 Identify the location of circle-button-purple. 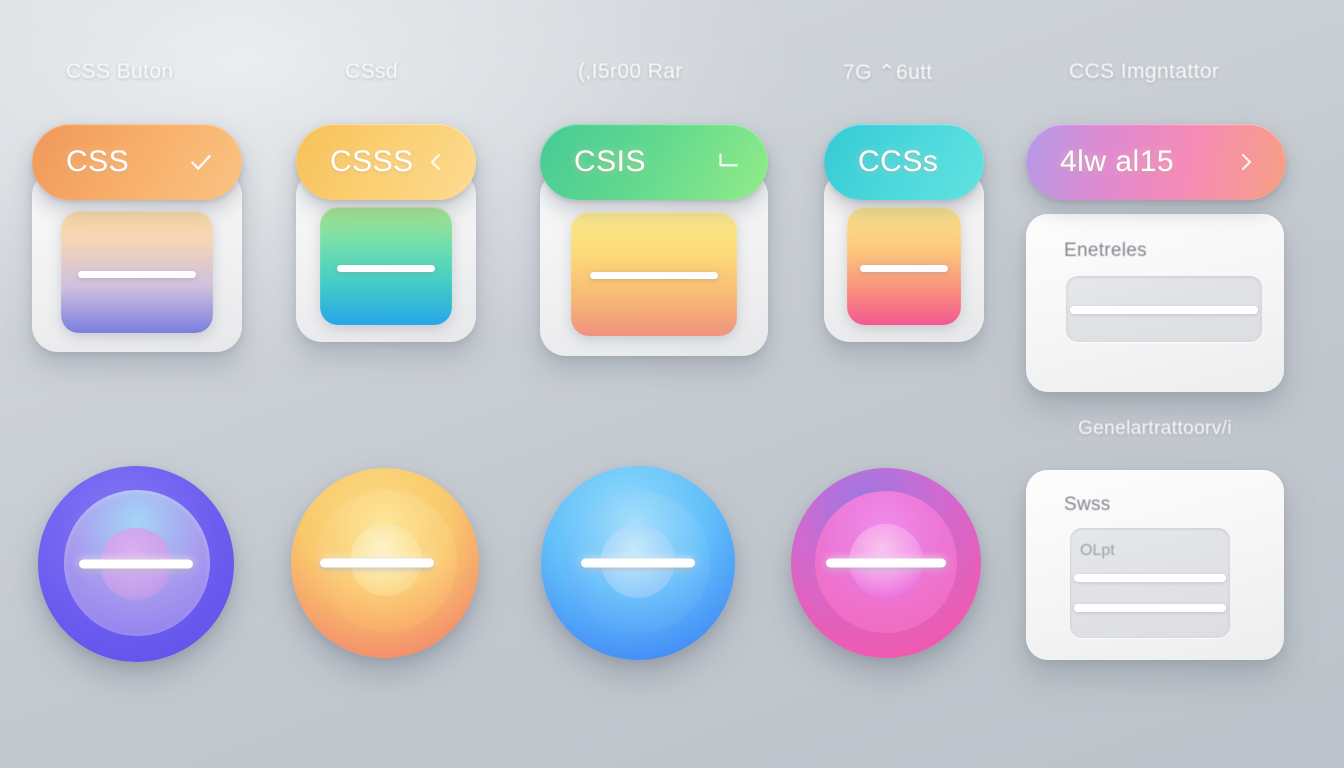
(136, 564).